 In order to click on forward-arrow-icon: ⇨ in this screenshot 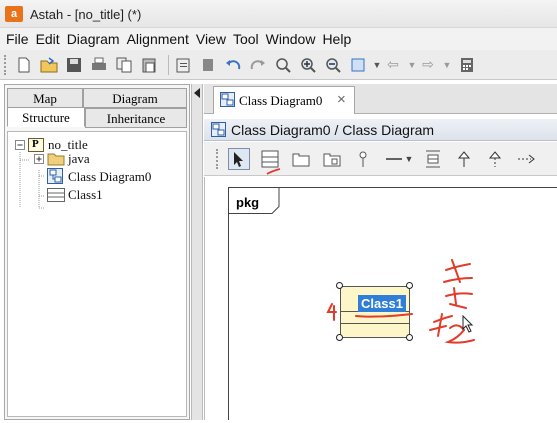, I will do `click(428, 65)`.